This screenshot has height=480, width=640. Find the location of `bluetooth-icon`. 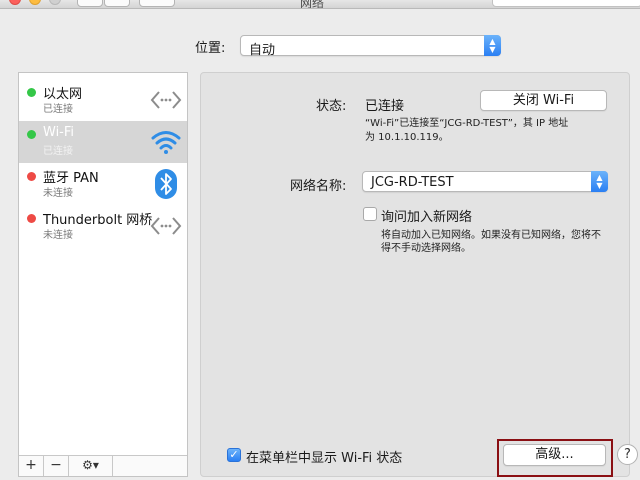

bluetooth-icon is located at coordinates (166, 184).